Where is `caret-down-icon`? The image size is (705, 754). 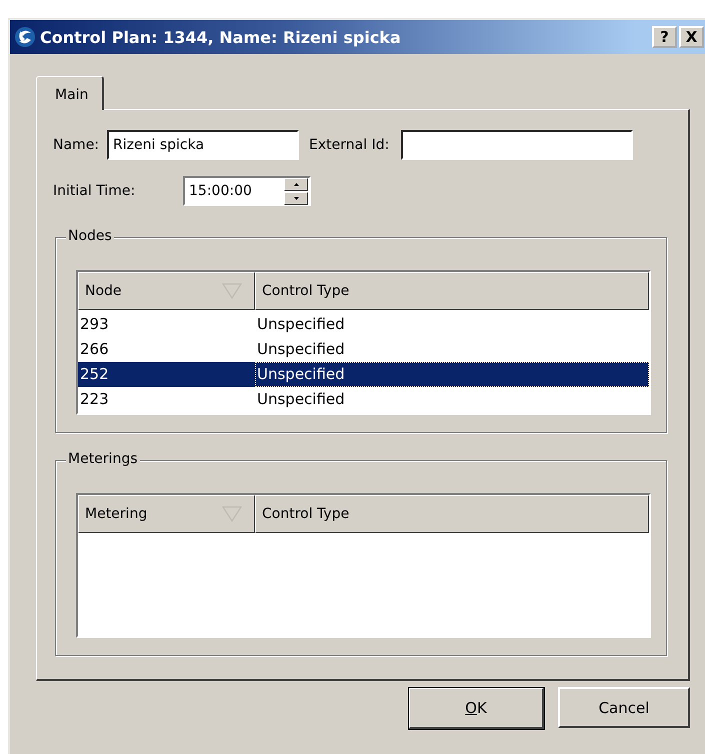 caret-down-icon is located at coordinates (296, 198).